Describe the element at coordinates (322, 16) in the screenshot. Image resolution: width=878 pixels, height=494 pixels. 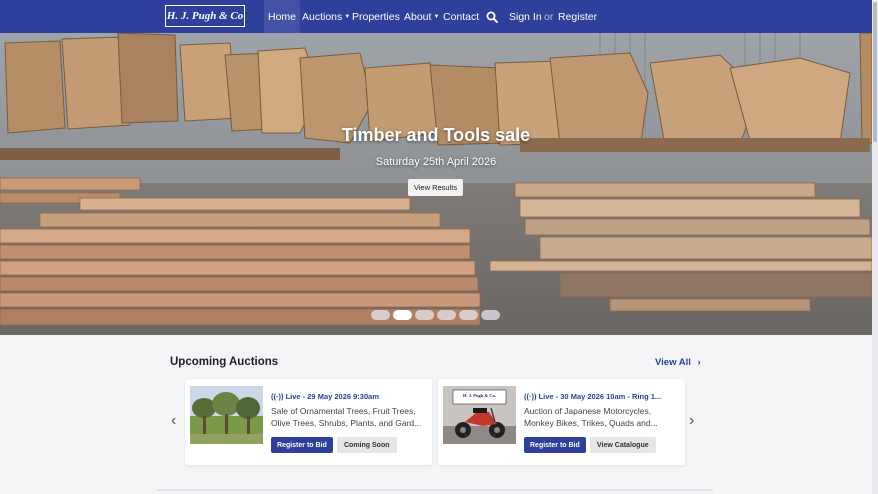
I see `nav-auctions-label: Auctions` at that location.